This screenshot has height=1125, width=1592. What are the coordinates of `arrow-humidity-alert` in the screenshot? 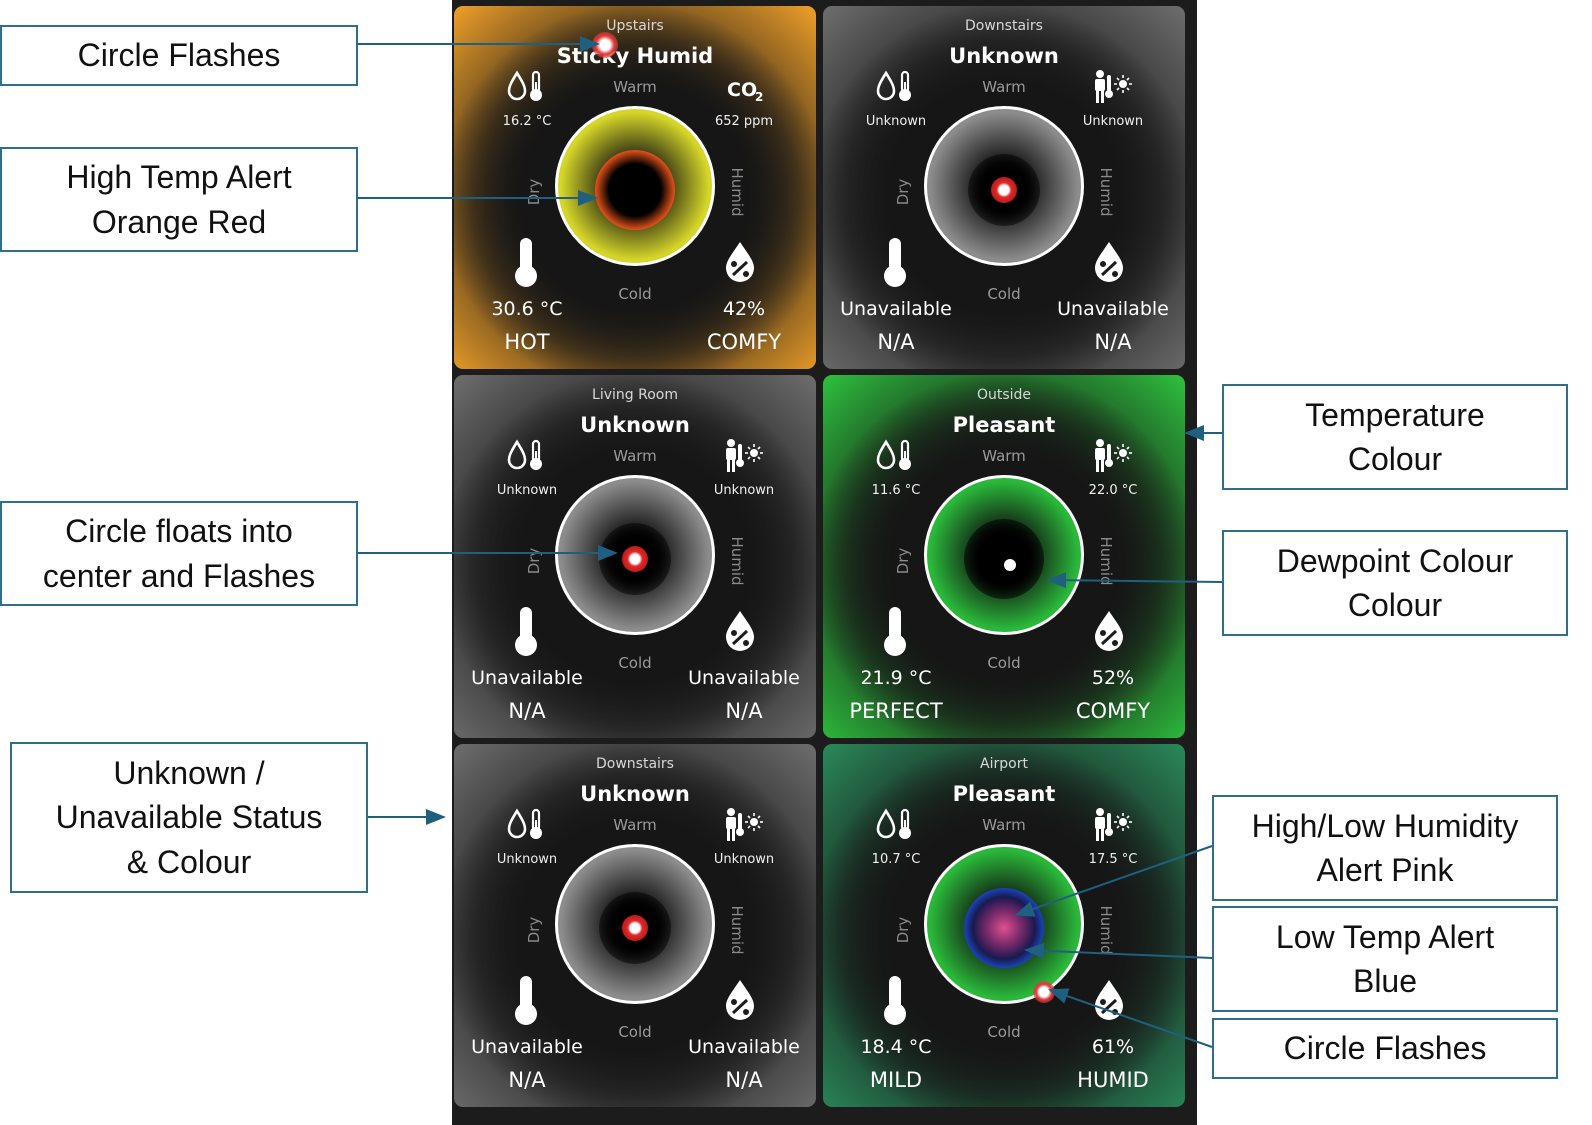 It's located at (1113, 881).